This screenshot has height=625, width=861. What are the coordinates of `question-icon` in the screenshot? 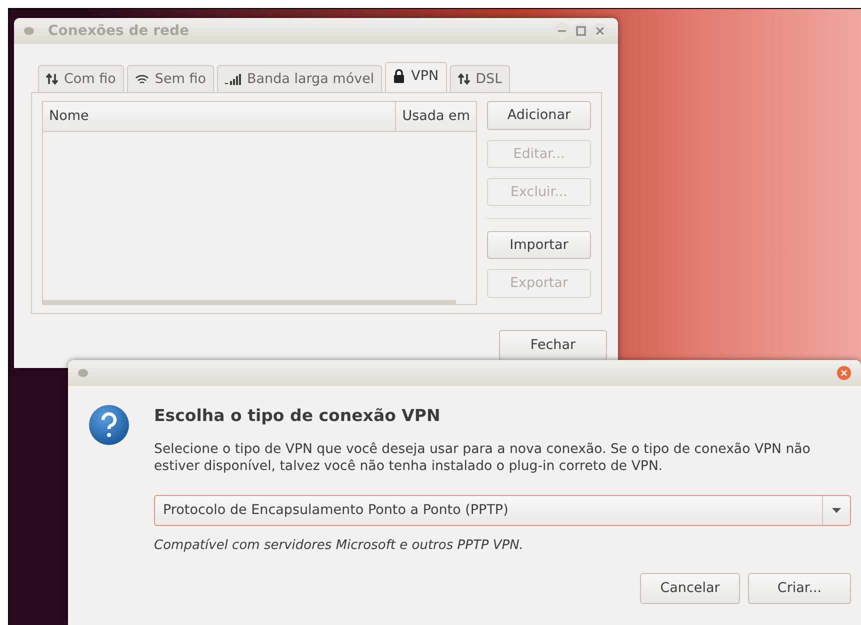 It's located at (109, 425).